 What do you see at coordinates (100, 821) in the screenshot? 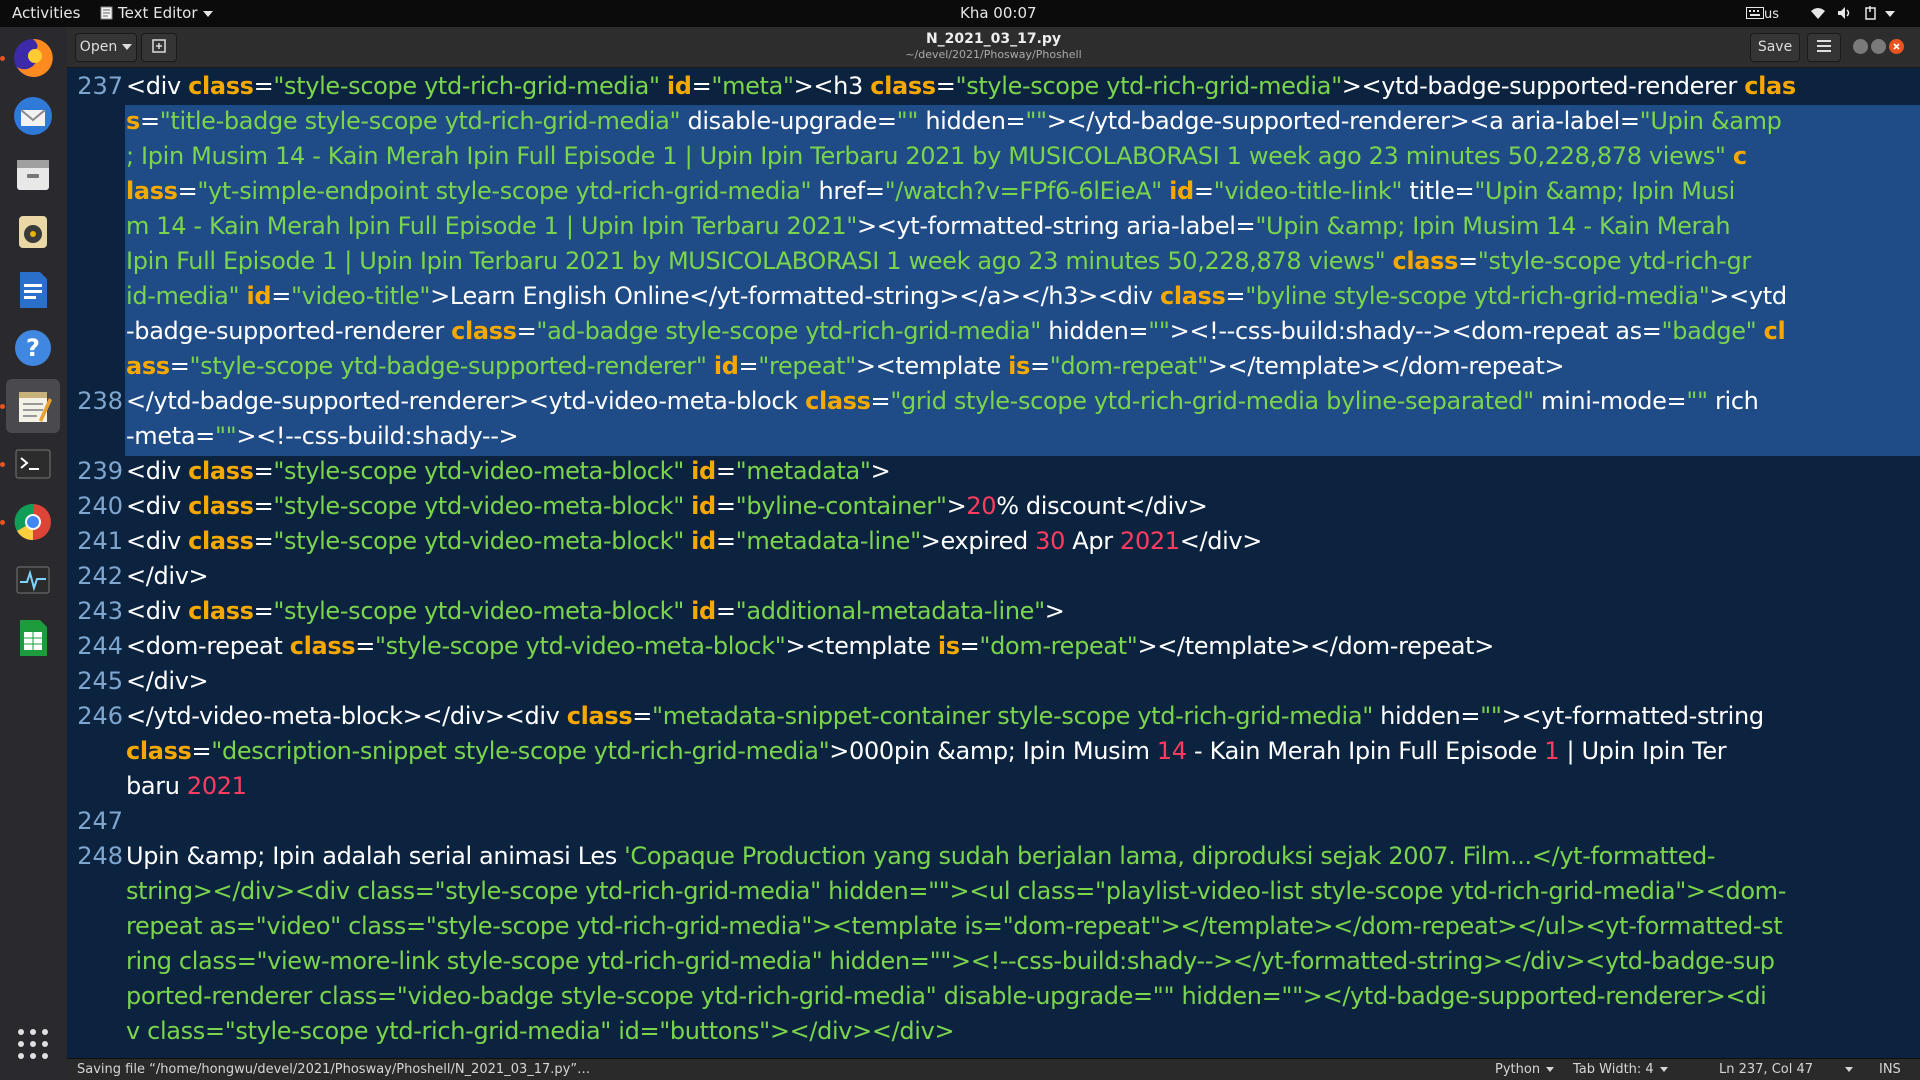
I see `line-number: 247` at bounding box center [100, 821].